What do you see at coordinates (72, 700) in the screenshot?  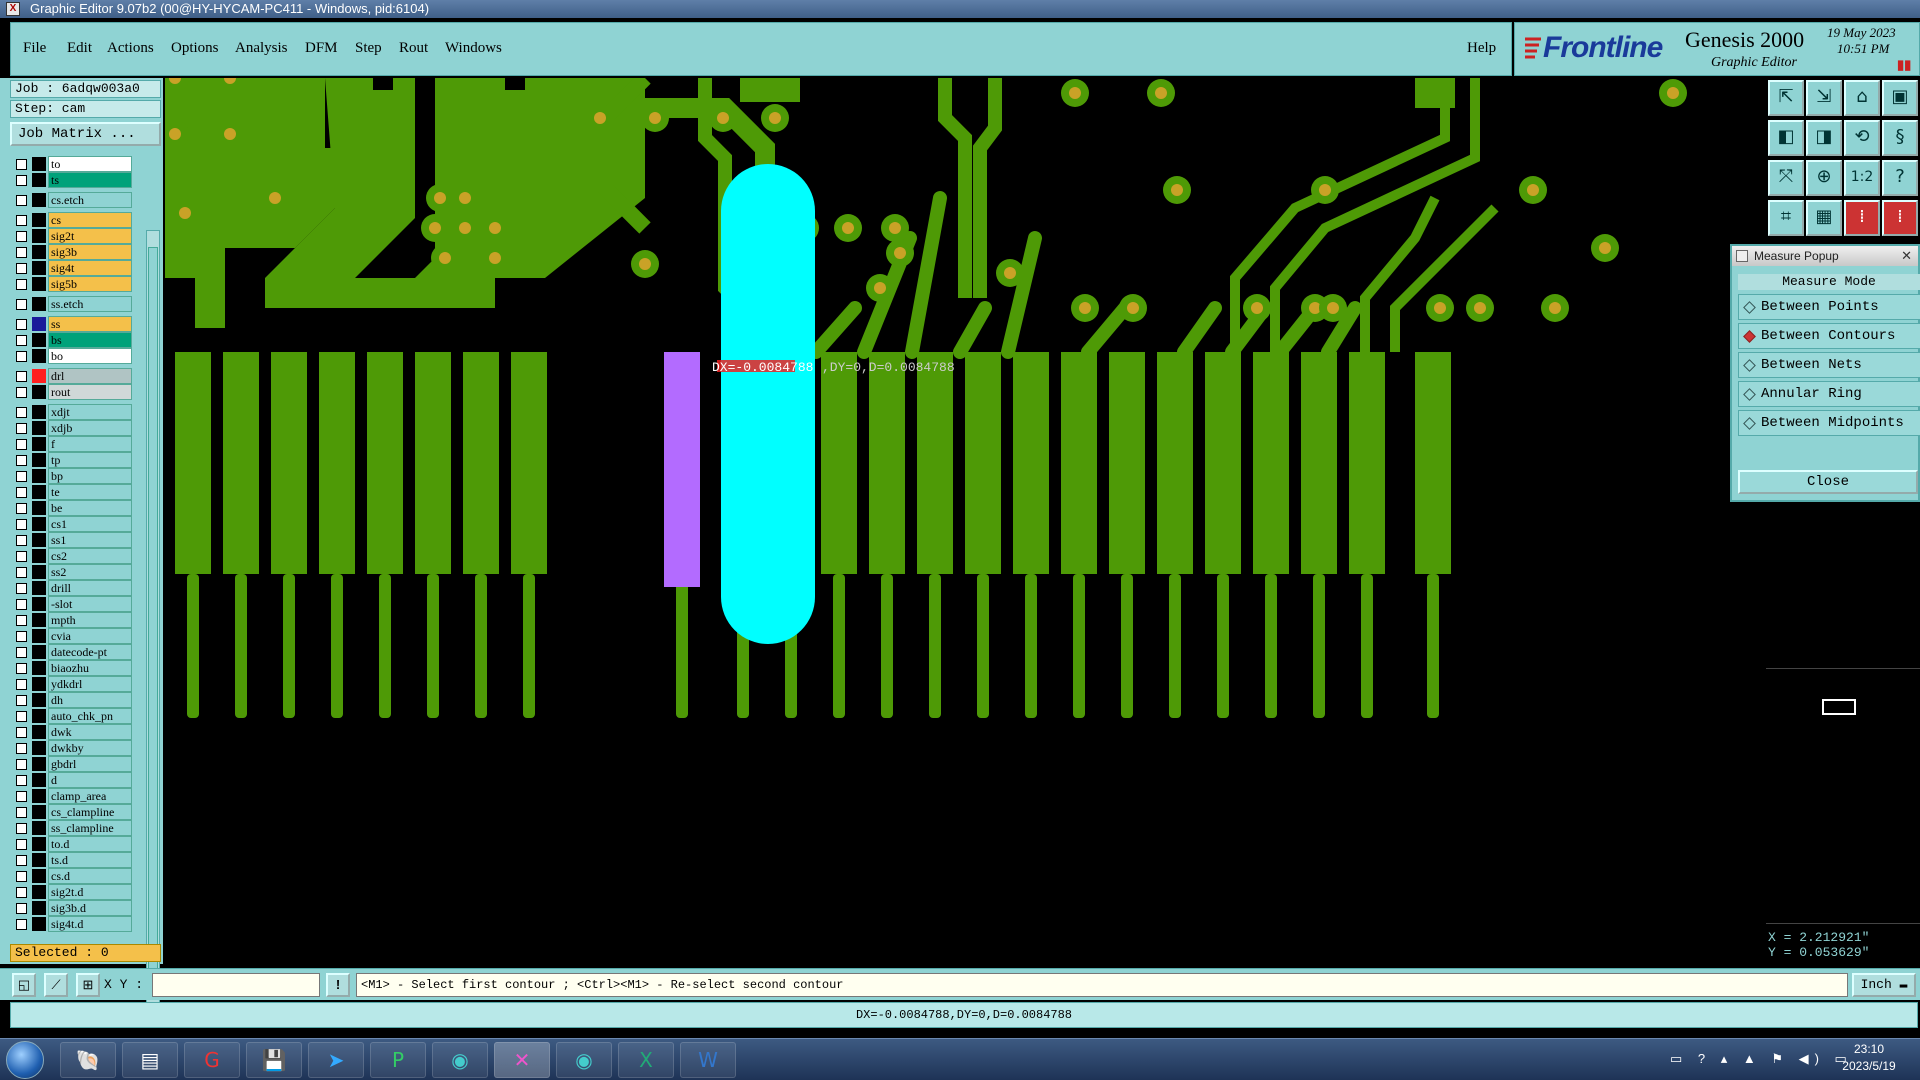 I see `layer-row: dh` at bounding box center [72, 700].